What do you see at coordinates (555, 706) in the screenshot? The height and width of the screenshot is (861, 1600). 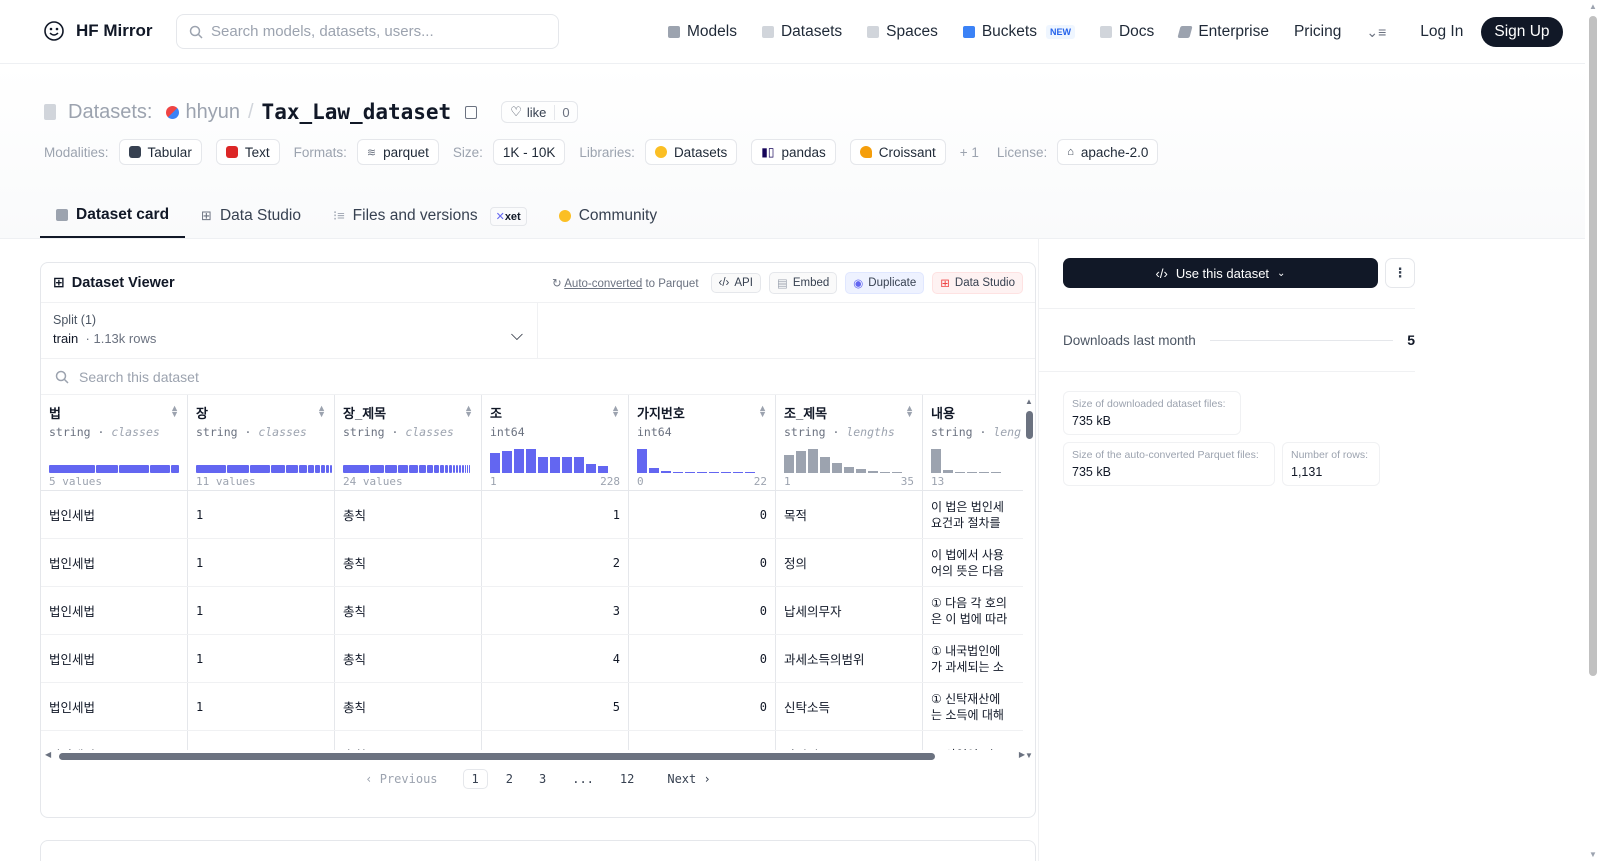 I see `table-cell: 5` at bounding box center [555, 706].